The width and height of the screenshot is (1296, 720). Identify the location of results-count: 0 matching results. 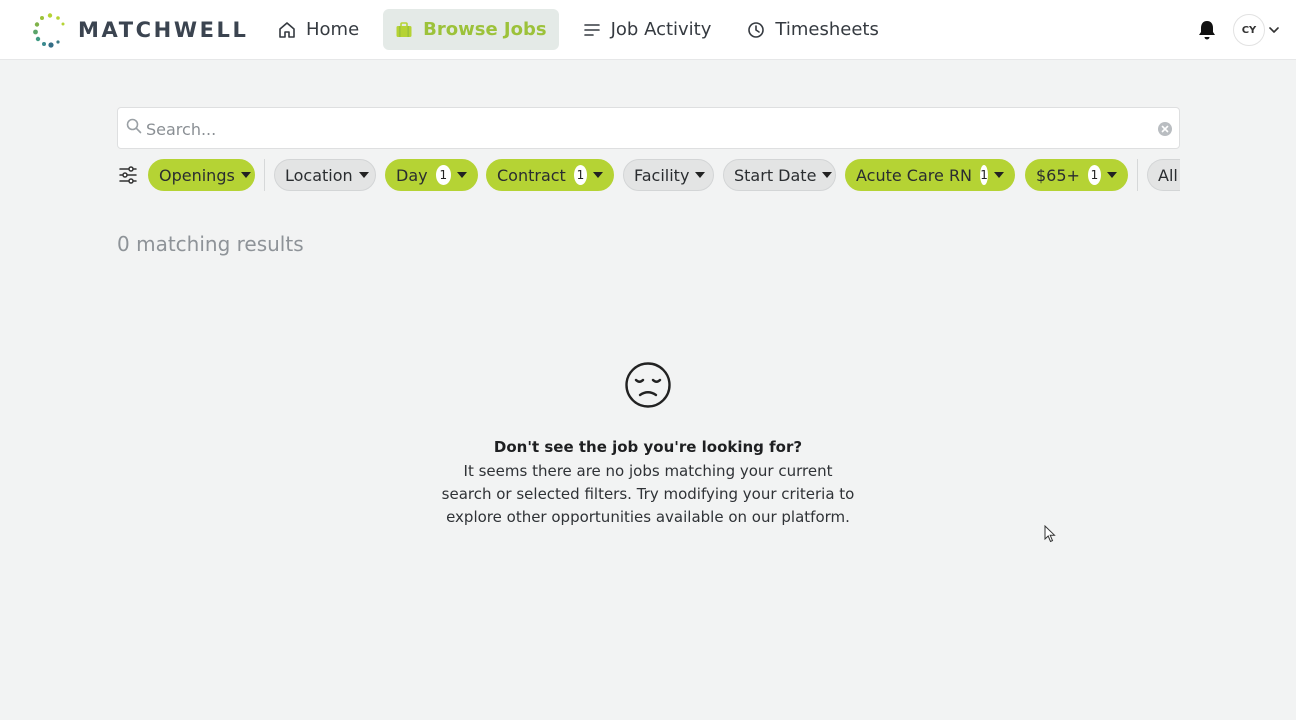
(210, 244).